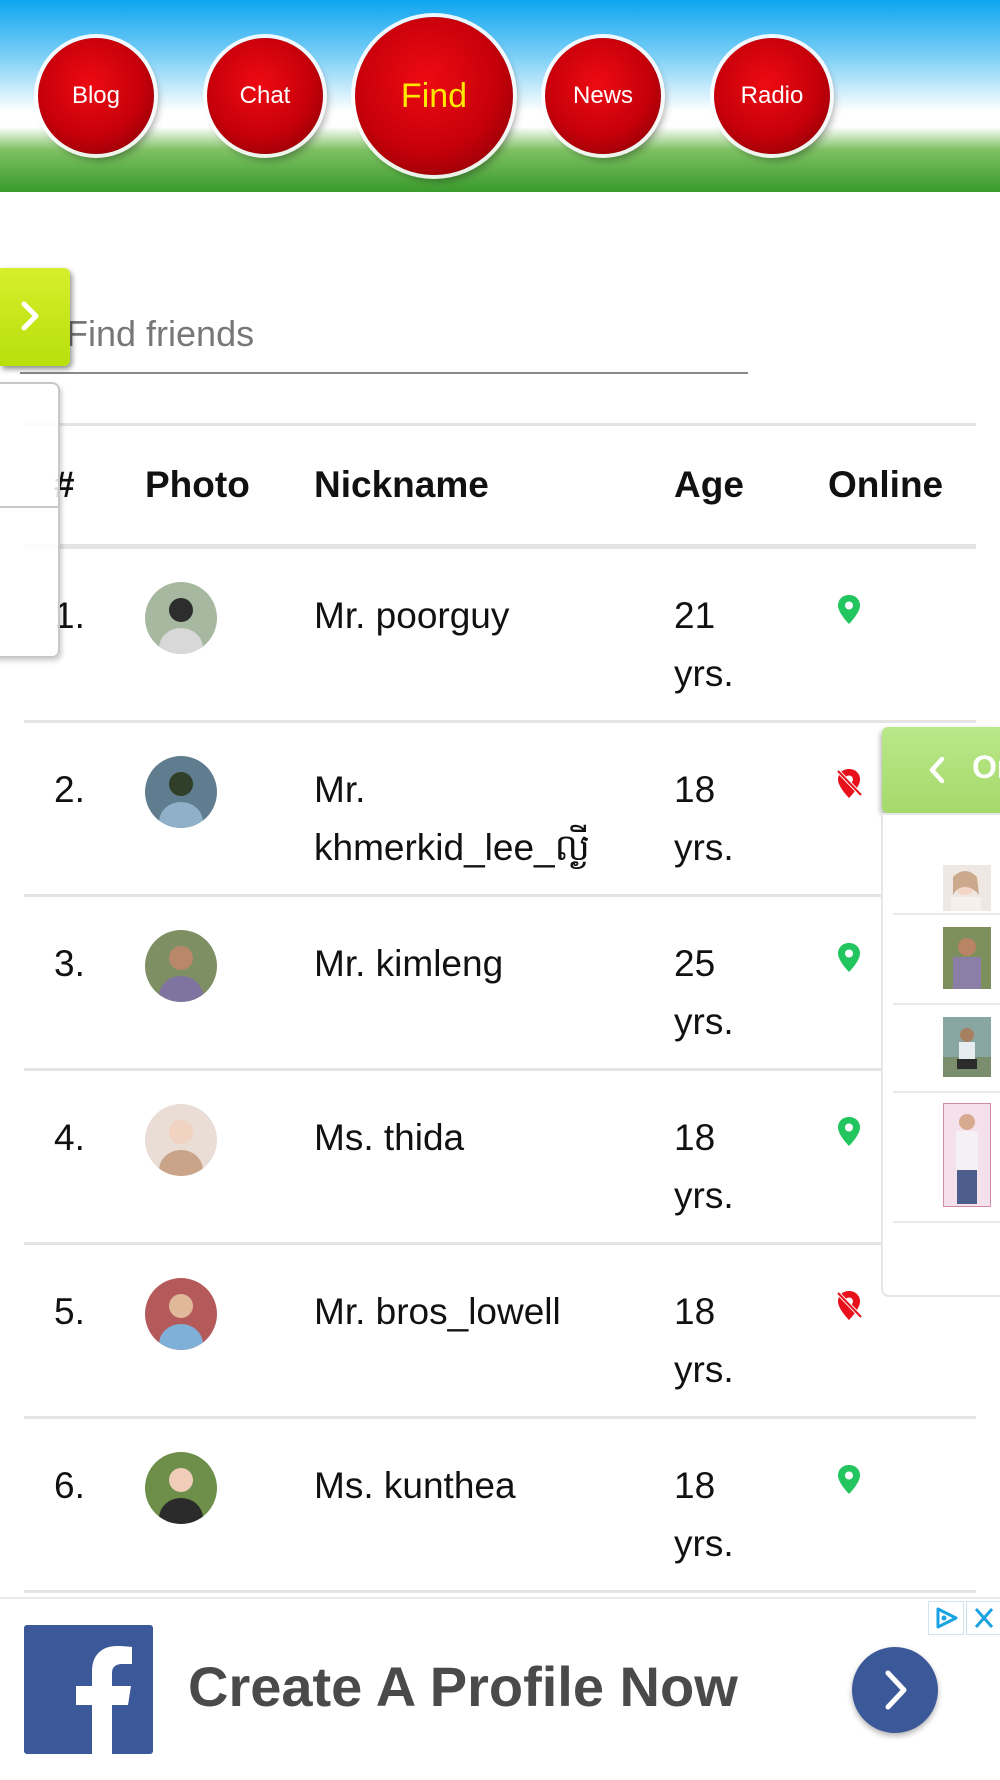 This screenshot has height=1780, width=1000. I want to click on ad-headline: Create A Profile Now, so click(463, 1686).